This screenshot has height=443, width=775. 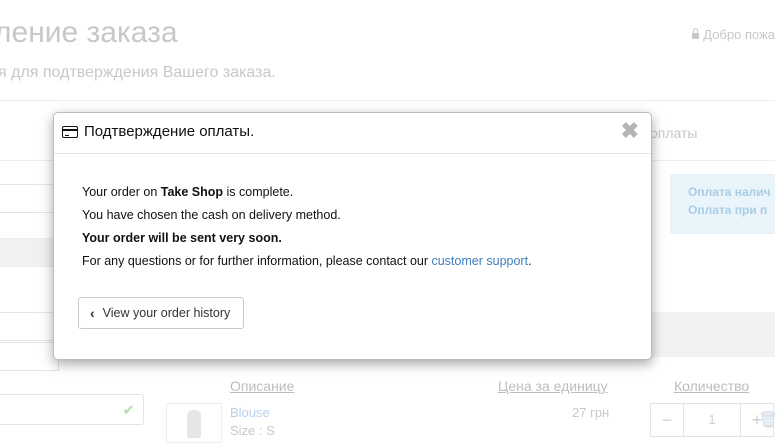 What do you see at coordinates (121, 192) in the screenshot?
I see `order-complete-prefix: Your order on` at bounding box center [121, 192].